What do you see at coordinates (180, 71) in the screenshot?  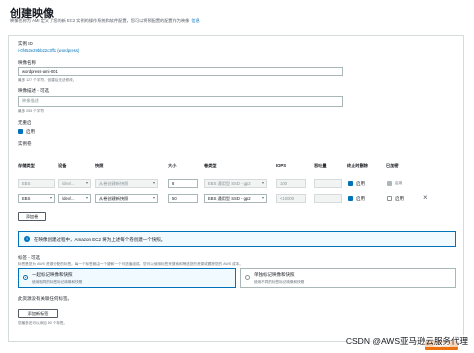 I see `image-name-input: wordpress-ami-001` at bounding box center [180, 71].